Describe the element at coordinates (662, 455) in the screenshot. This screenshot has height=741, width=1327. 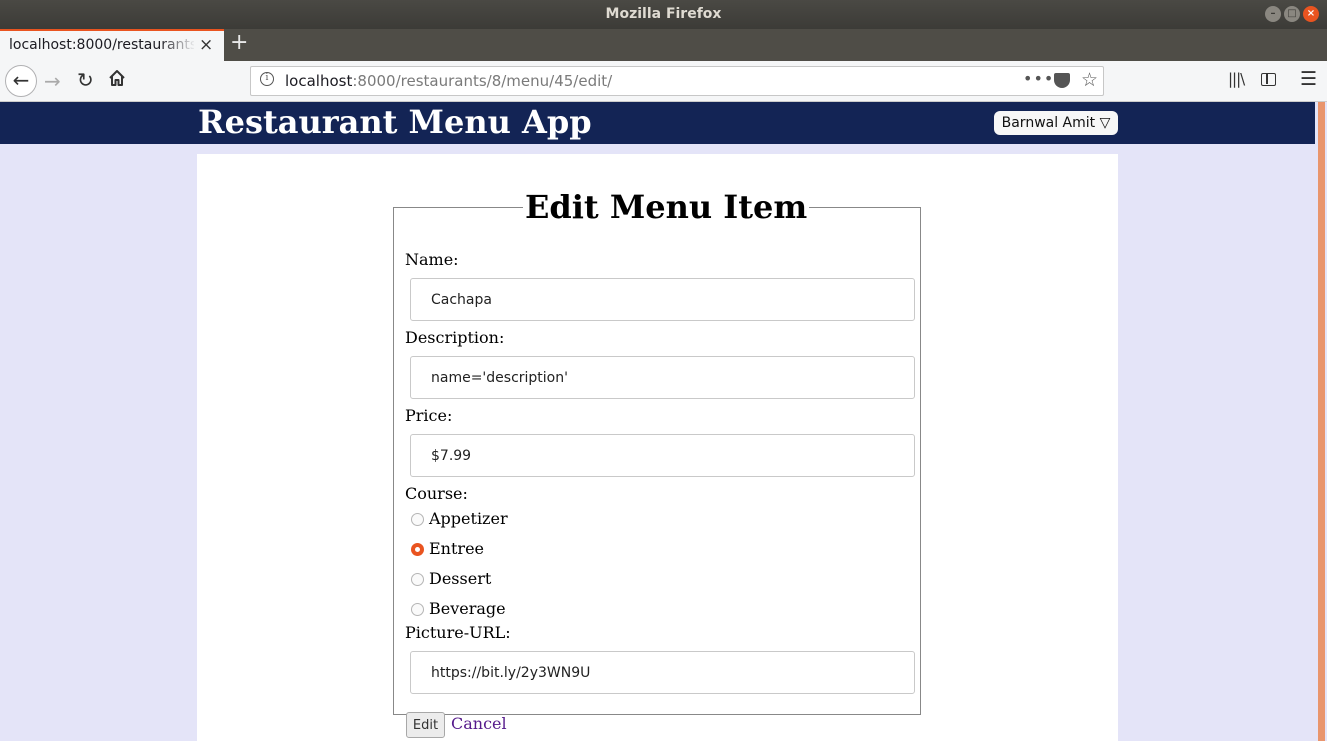
I see `price-input` at that location.